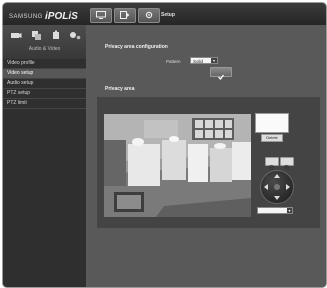  I want to click on event-icon, so click(56, 35).